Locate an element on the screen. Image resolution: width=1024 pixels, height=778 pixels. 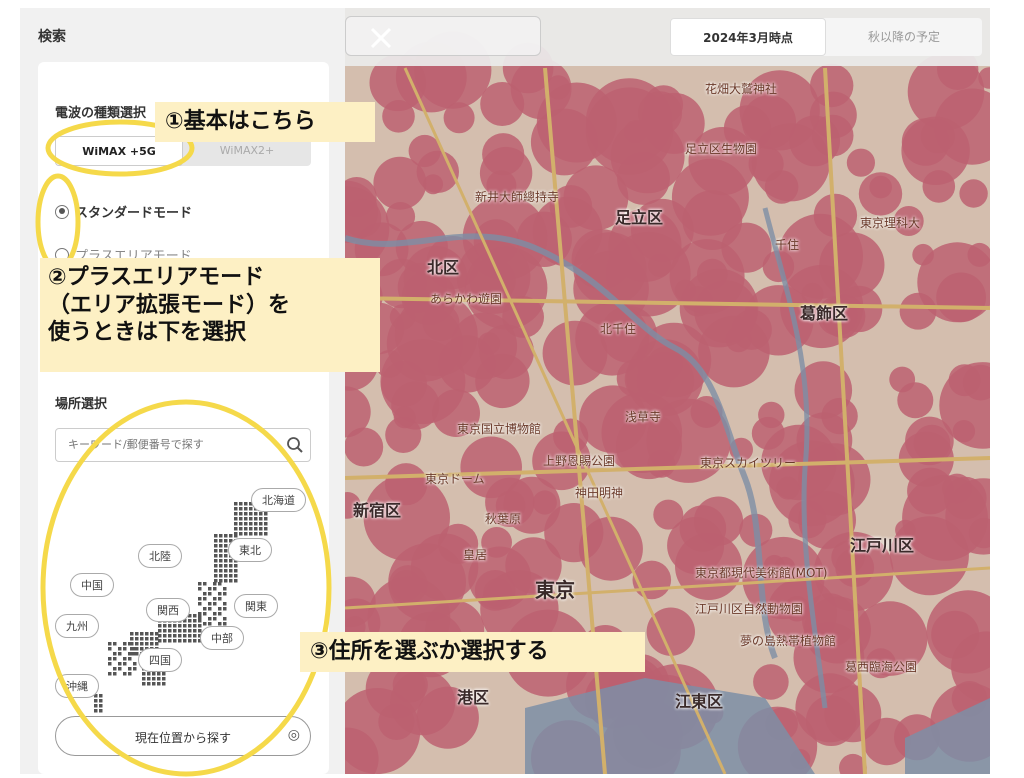
poi-label: 足立区生物園 is located at coordinates (721, 149).